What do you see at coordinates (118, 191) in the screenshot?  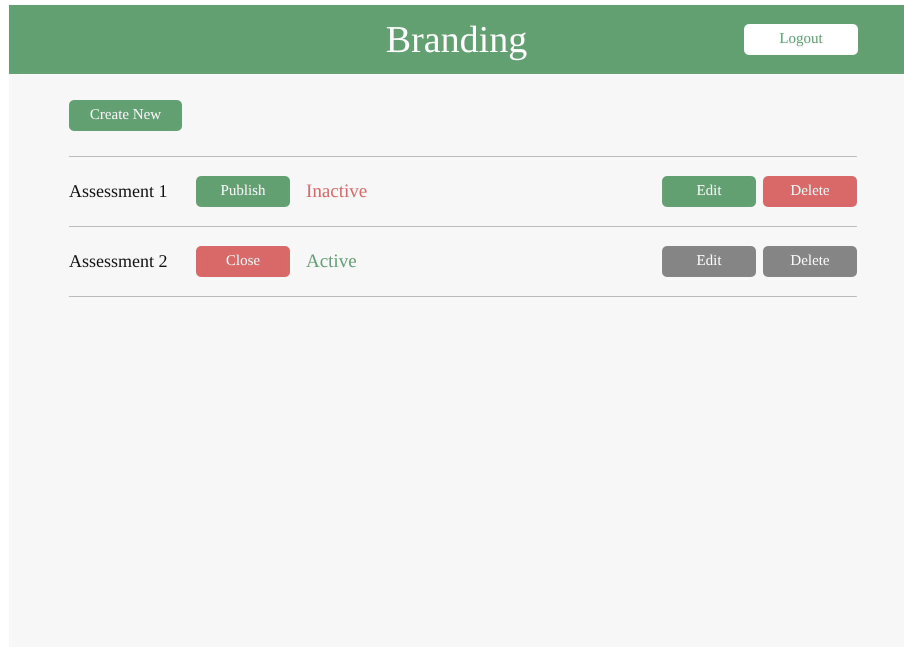 I see `assessment-name: Assessment 1` at bounding box center [118, 191].